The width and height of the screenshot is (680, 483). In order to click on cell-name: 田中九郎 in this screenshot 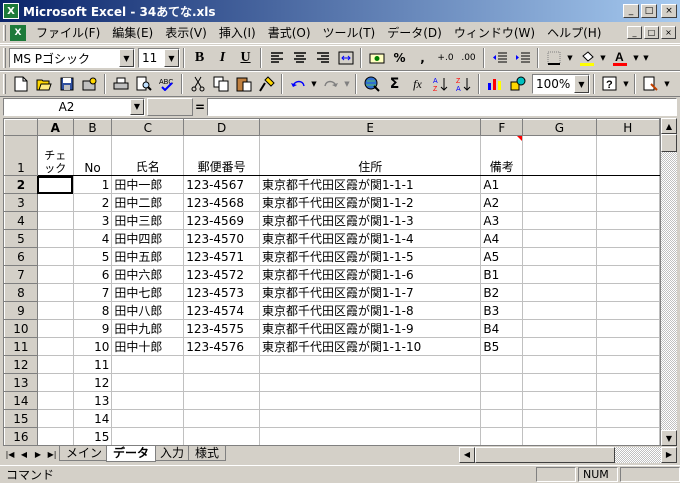, I will do `click(148, 328)`.